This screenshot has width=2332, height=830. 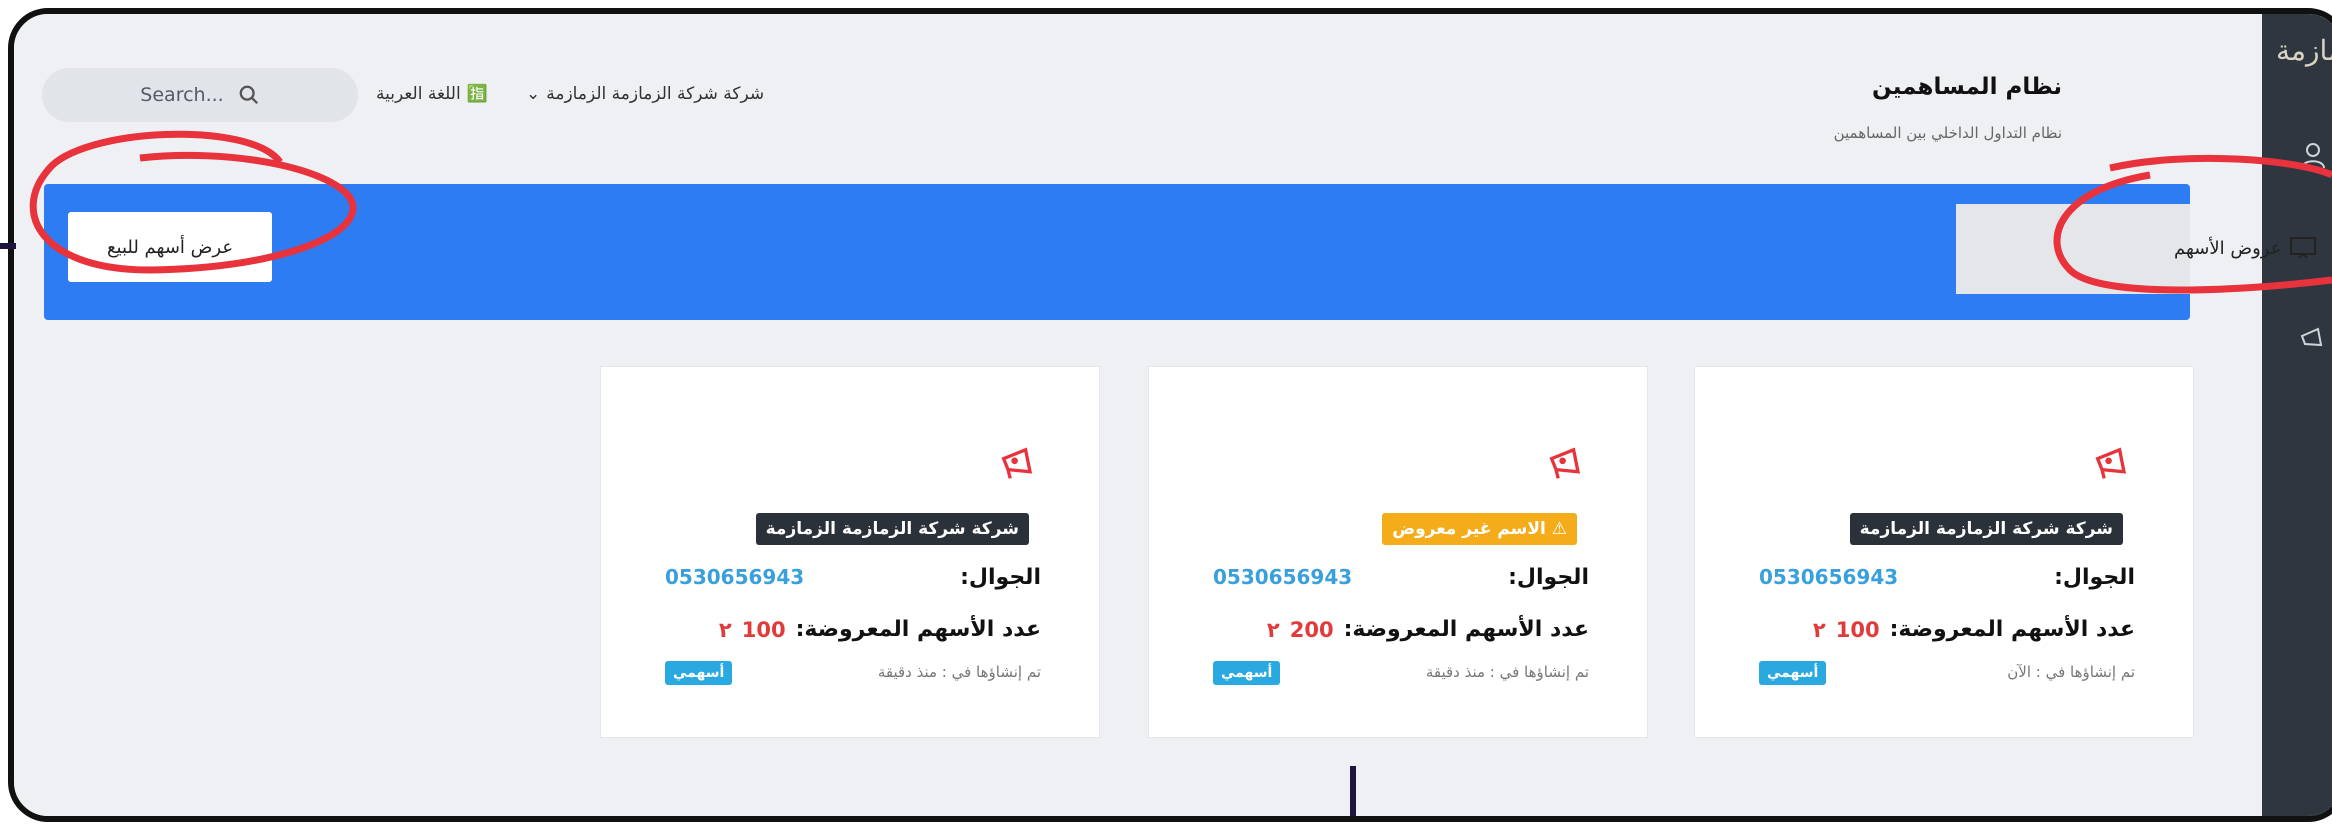 I want to click on name-hidden-badge: ⚠ الاسم غير معروض, so click(x=1479, y=529).